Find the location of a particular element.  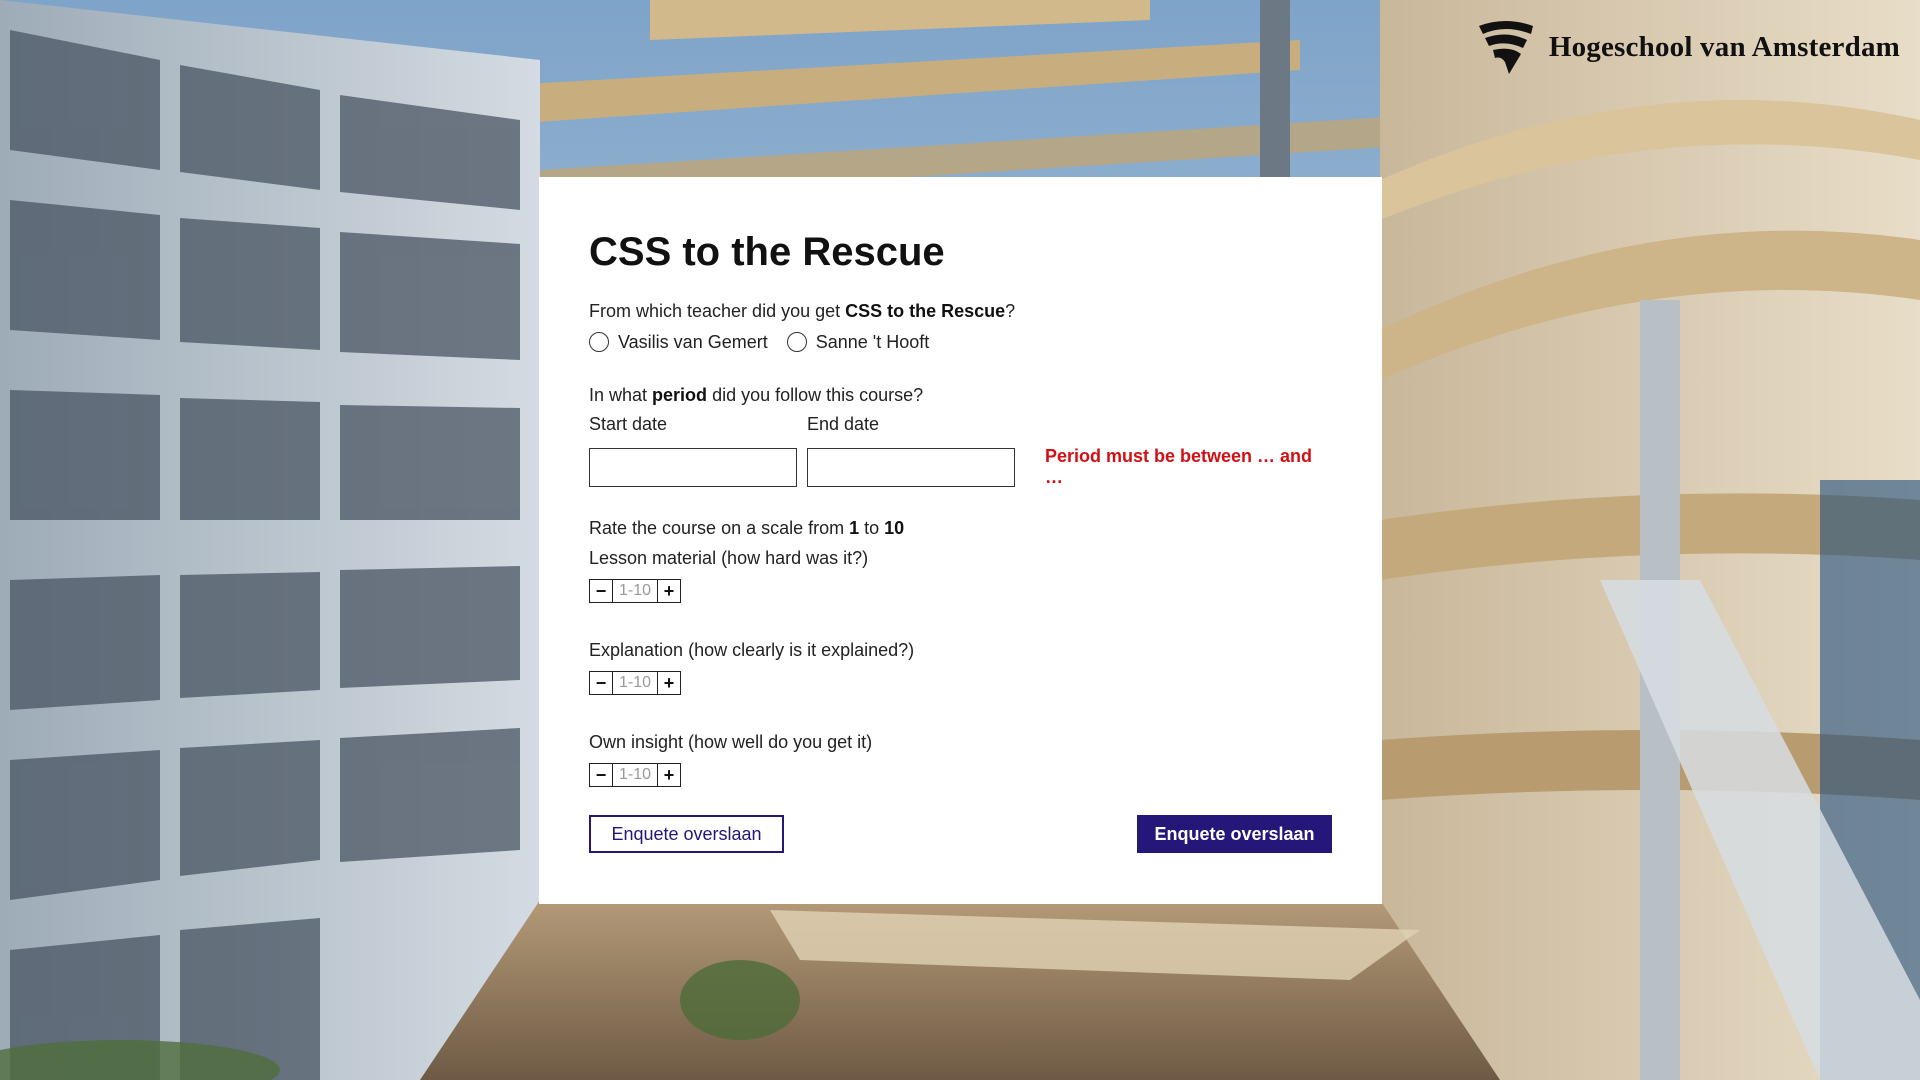

hva-logo: Hogeschool van Amsterdam is located at coordinates (1687, 47).